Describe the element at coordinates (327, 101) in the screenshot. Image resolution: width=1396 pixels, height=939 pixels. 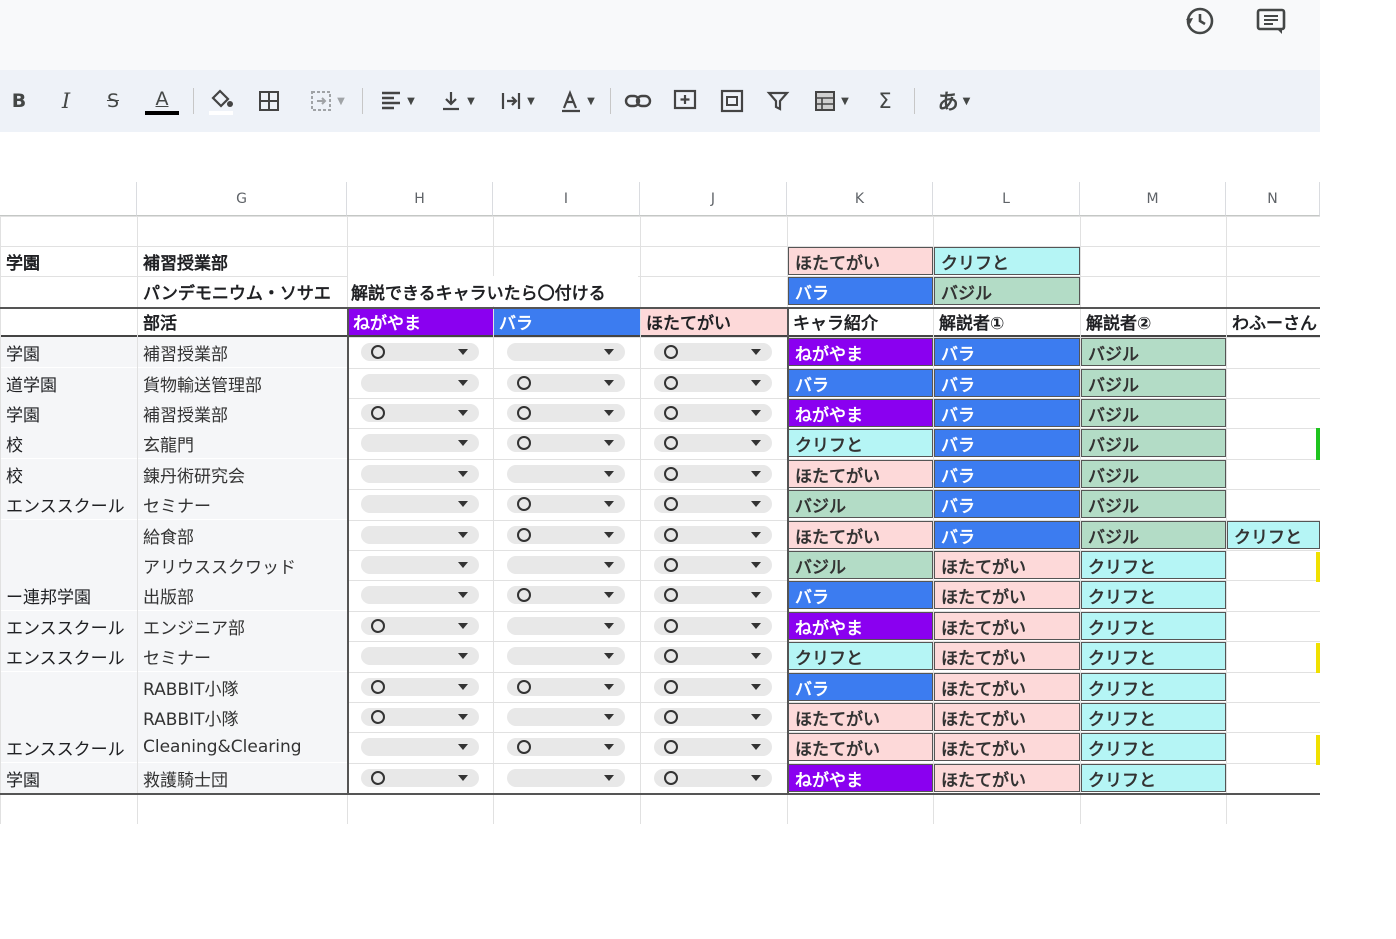
I see `merge-cells-icon: ▼` at that location.